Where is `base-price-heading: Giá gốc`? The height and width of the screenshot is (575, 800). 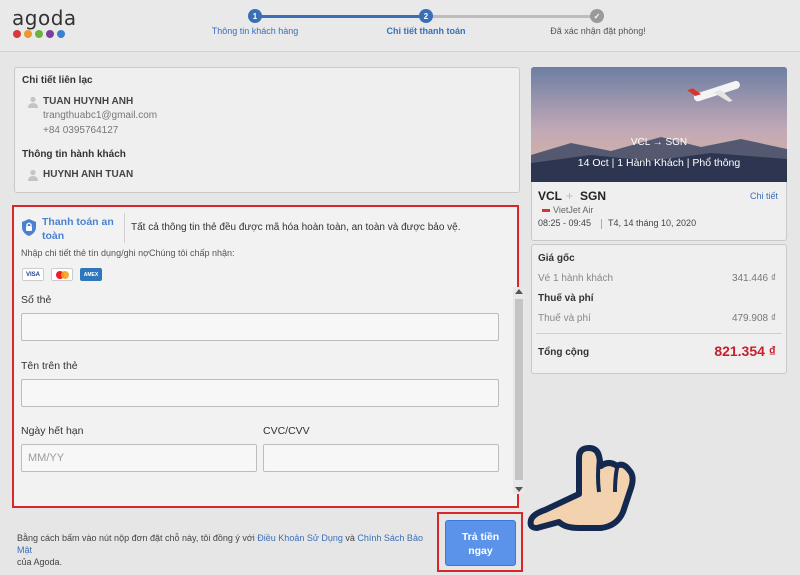 base-price-heading: Giá gốc is located at coordinates (556, 258).